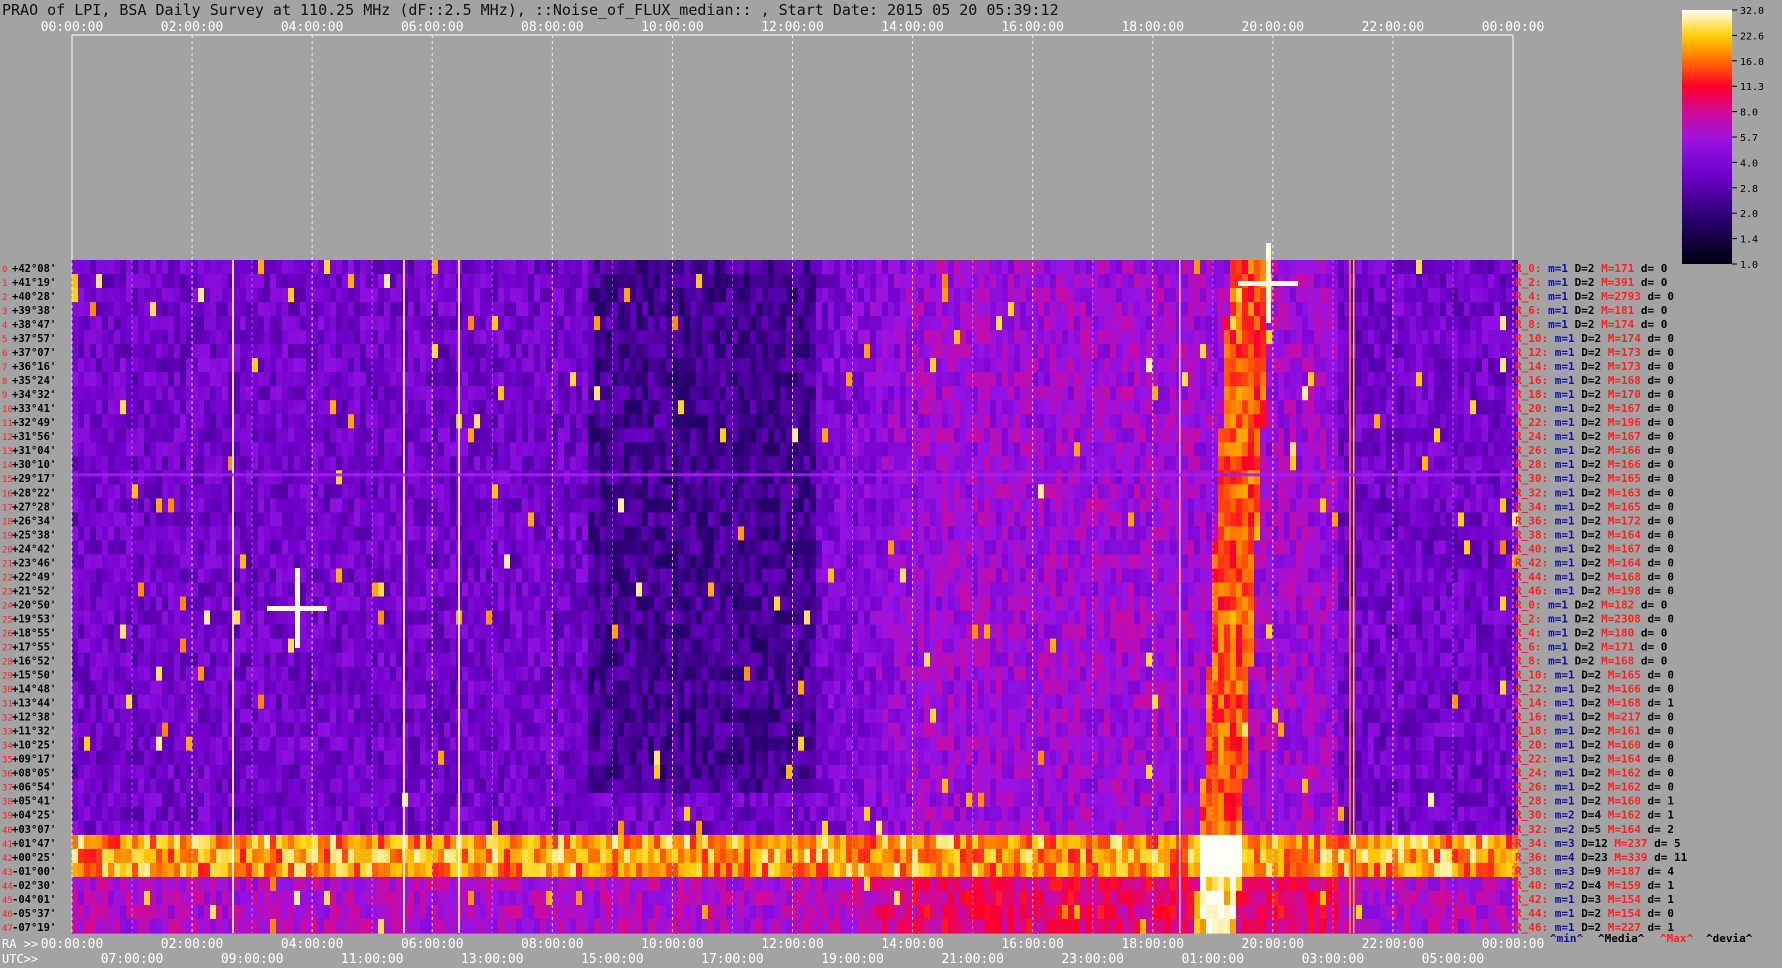  I want to click on declination-label: +10°25', so click(34, 746).